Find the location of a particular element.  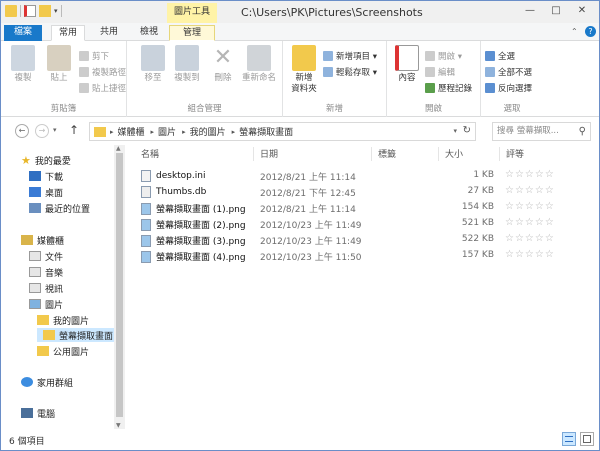

delete-icon: ✕ is located at coordinates (223, 57).